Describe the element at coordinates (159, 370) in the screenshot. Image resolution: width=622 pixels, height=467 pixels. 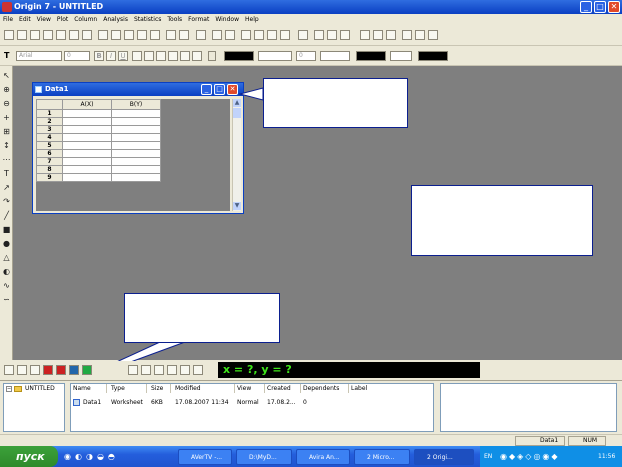
I see `smith-chart-icon` at that location.